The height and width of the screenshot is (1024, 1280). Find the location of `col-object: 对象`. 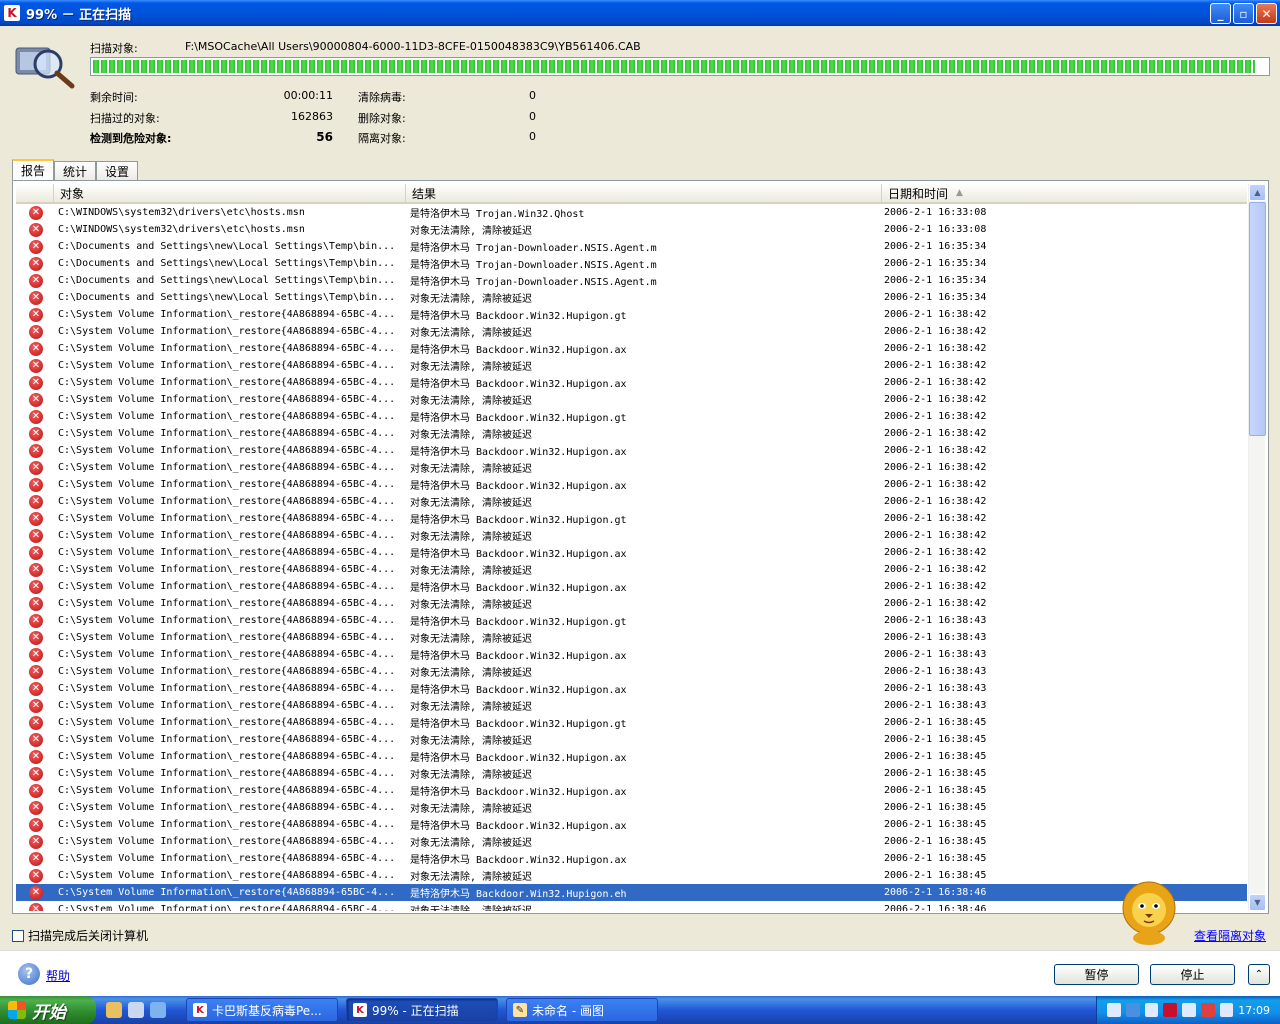

col-object: 对象 is located at coordinates (230, 193).